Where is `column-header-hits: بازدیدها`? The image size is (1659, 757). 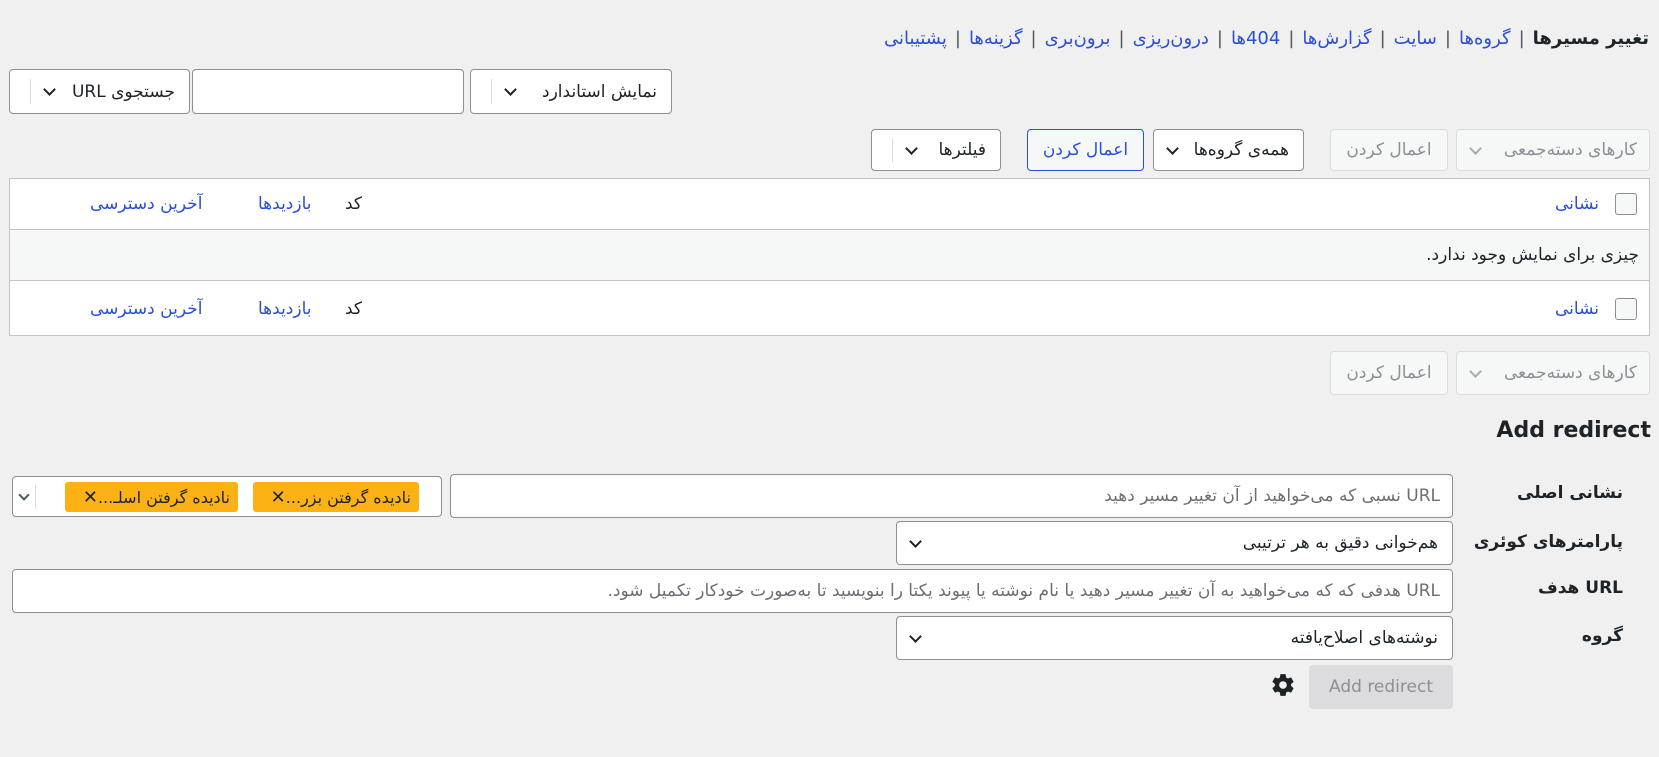 column-header-hits: بازدیدها is located at coordinates (285, 204).